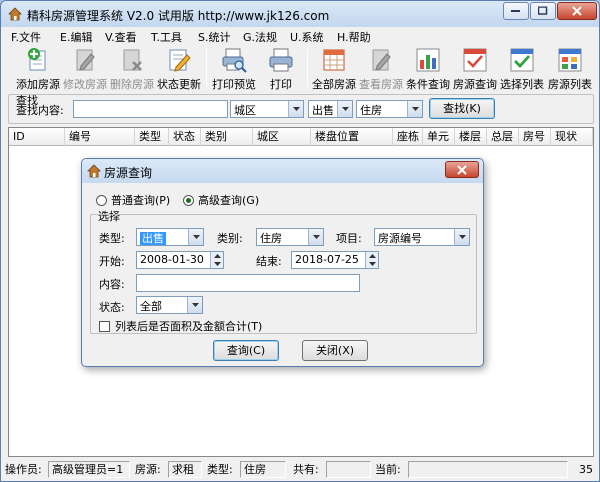 This screenshot has height=482, width=600. I want to click on dialog-close-button, so click(462, 169).